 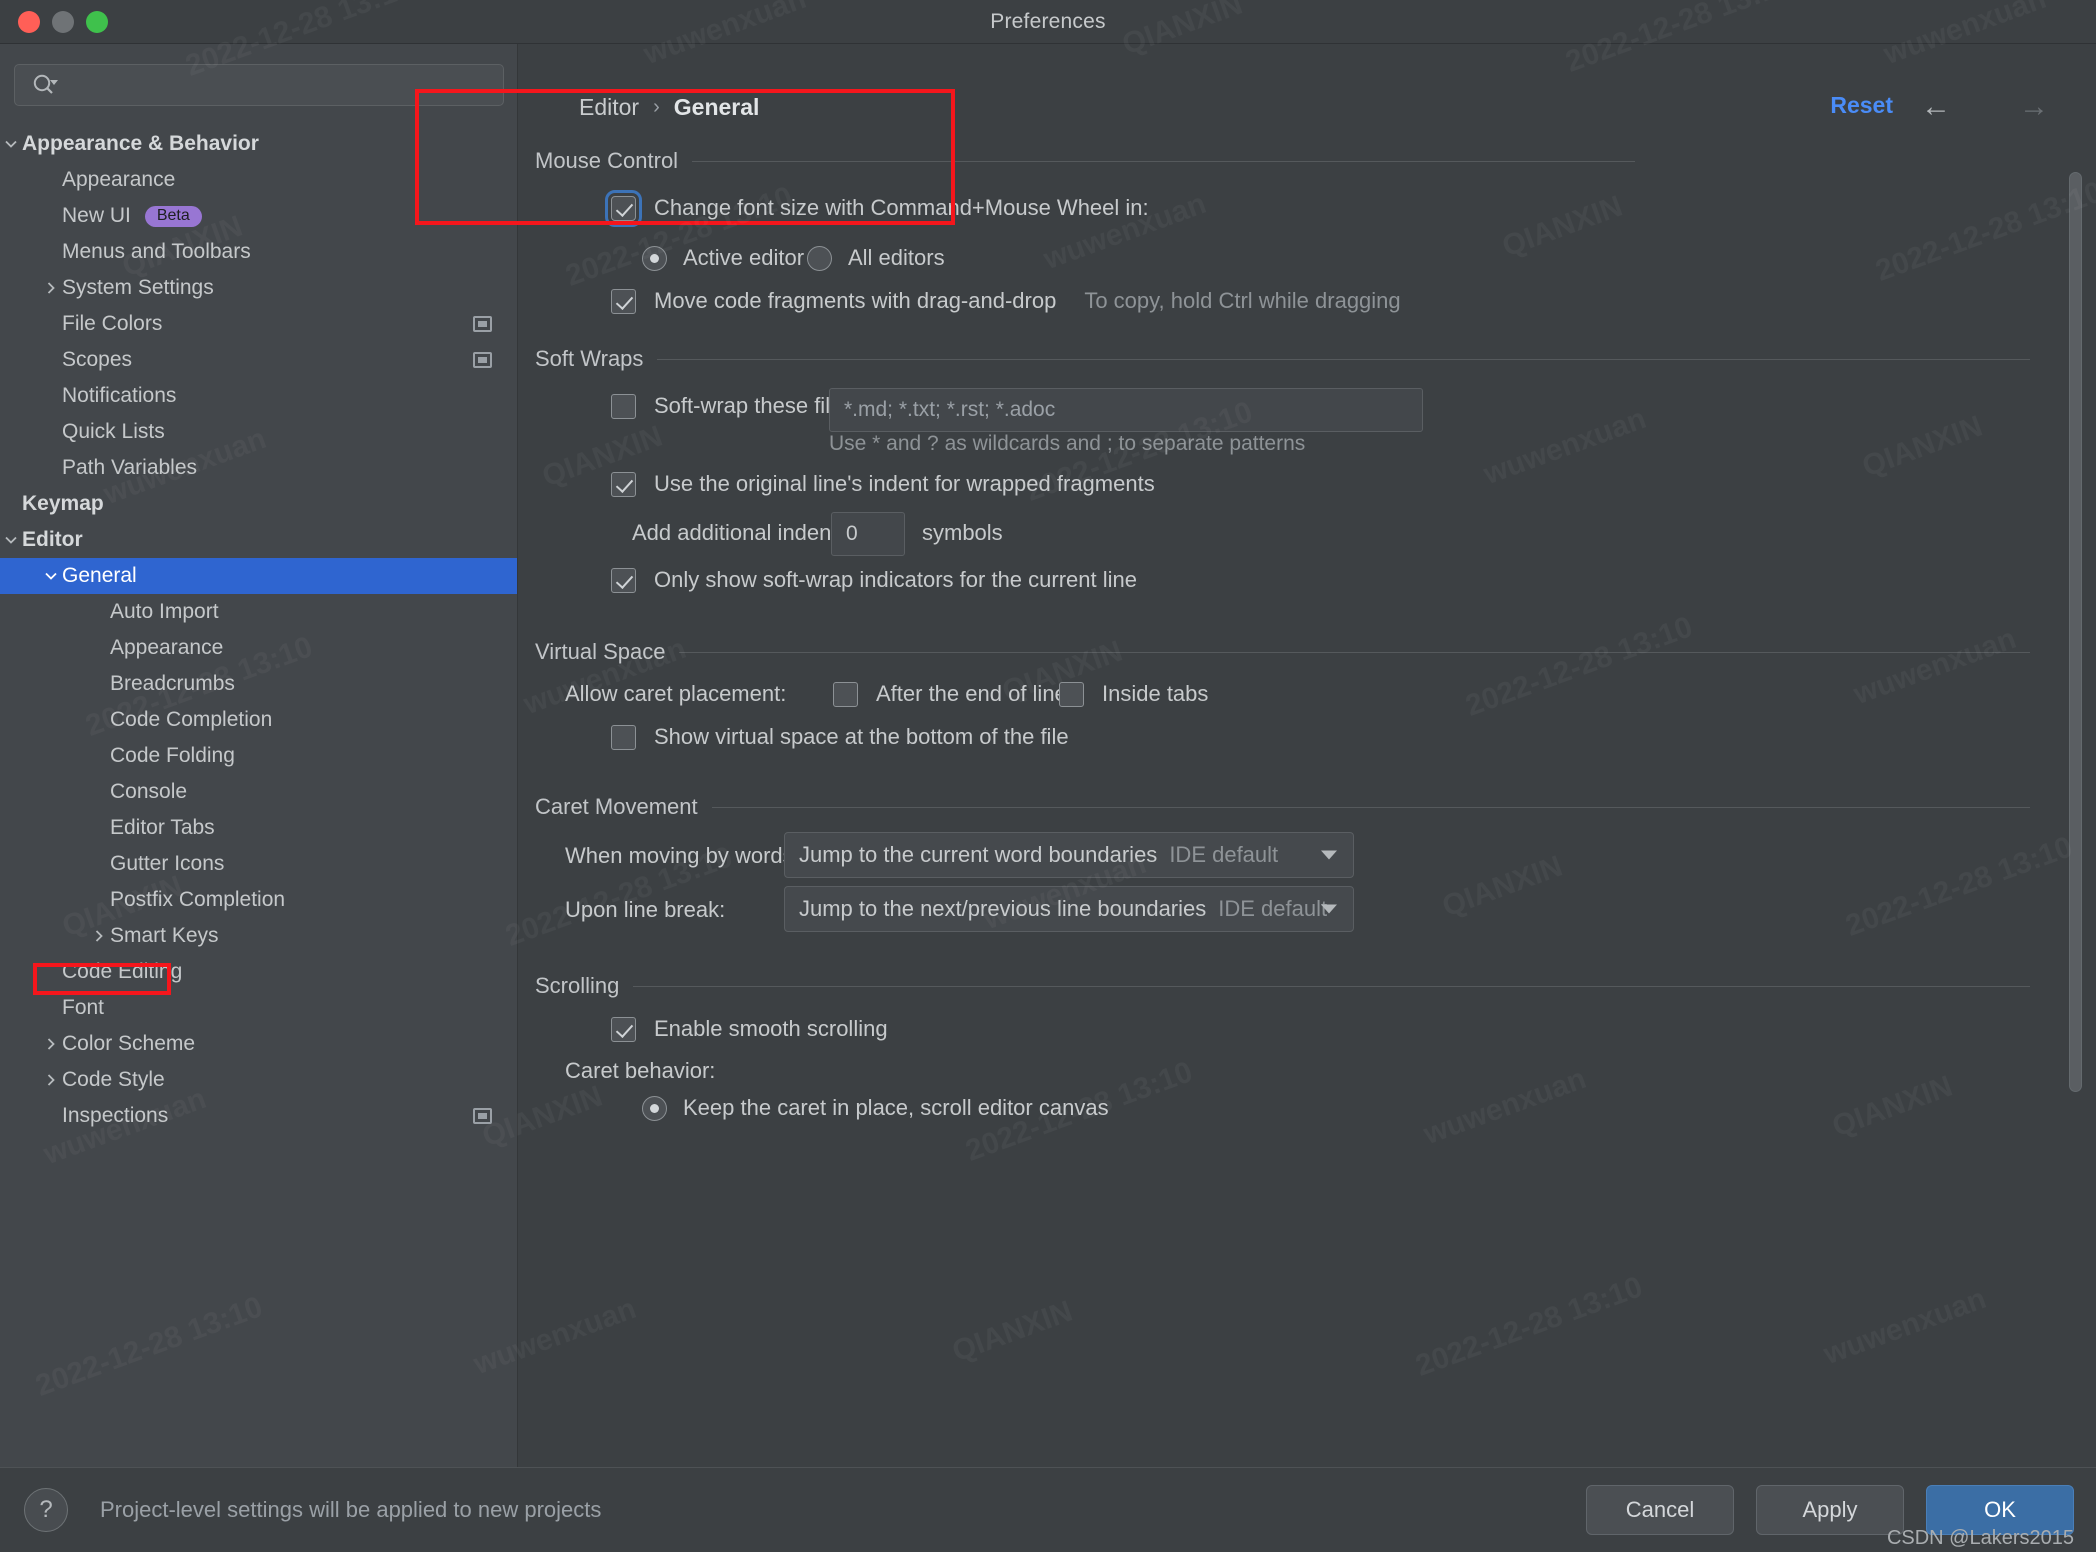 I want to click on sidebar-item-notifications: Notifications, so click(x=258, y=396).